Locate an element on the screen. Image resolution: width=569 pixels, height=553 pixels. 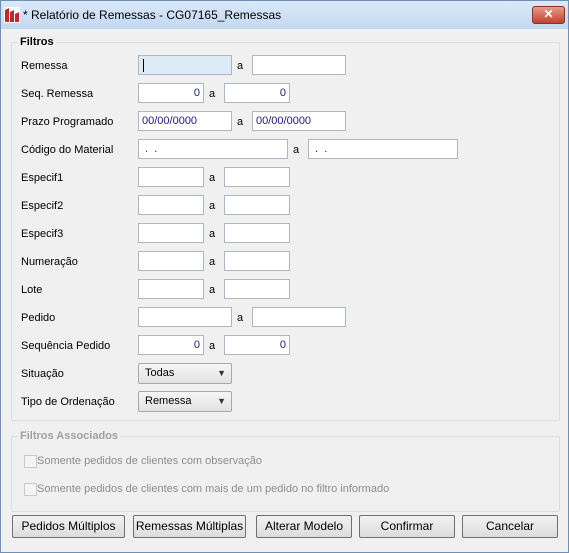
especif2-label: Especif2 is located at coordinates (42, 206).